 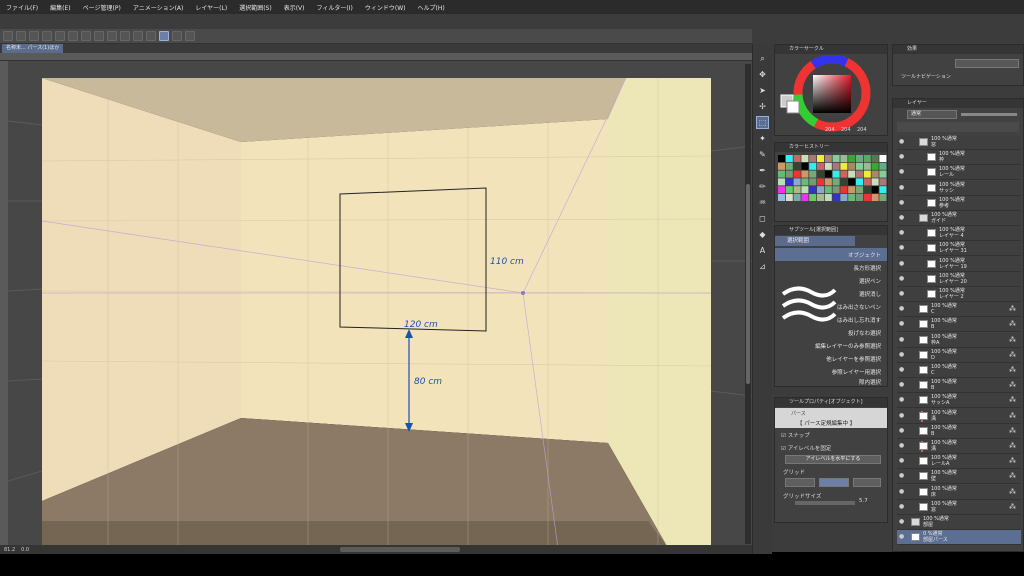 I want to click on eye-level-horizontal-button: アイレベルを水平にする, so click(x=833, y=459).